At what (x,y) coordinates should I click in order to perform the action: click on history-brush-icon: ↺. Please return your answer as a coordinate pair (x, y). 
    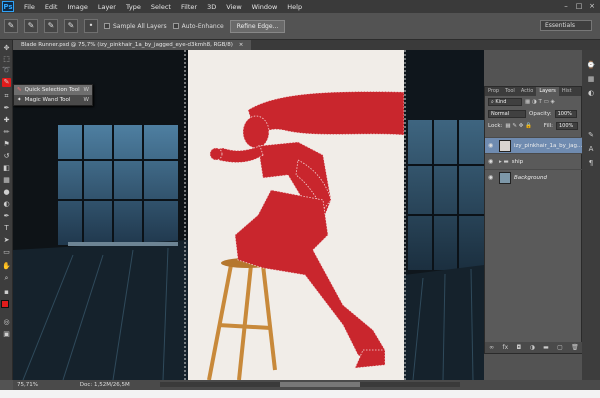
    Looking at the image, I should click on (6, 156).